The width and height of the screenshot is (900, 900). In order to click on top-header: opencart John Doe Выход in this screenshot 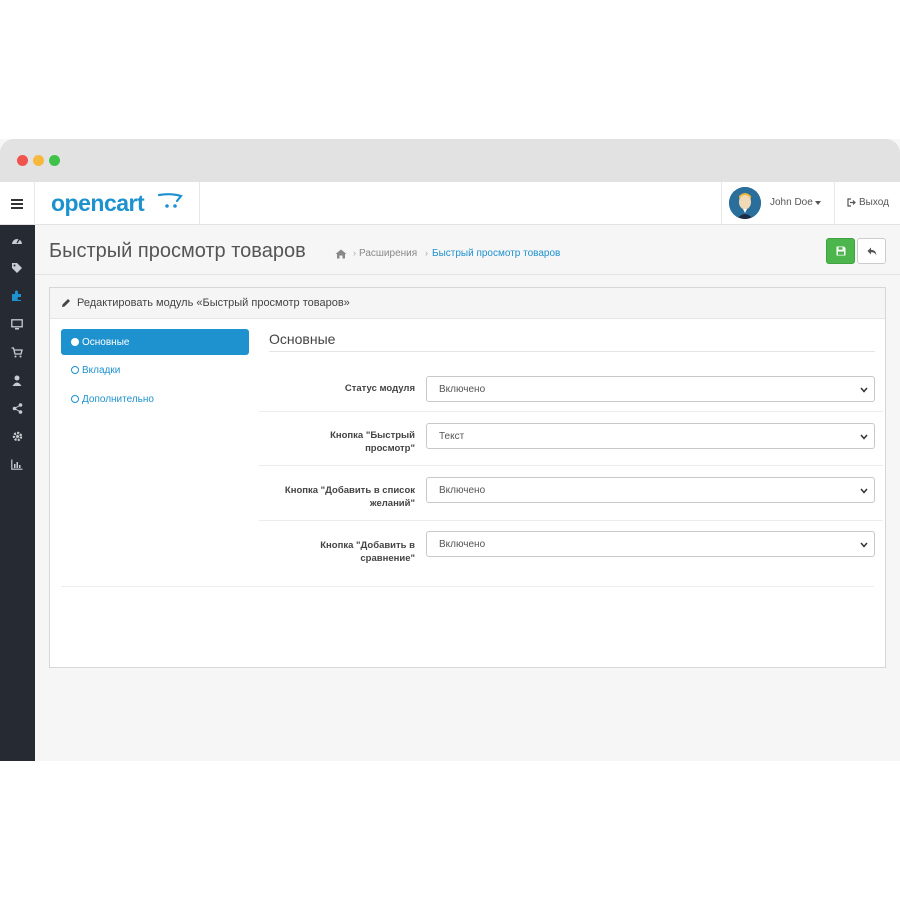, I will do `click(450, 203)`.